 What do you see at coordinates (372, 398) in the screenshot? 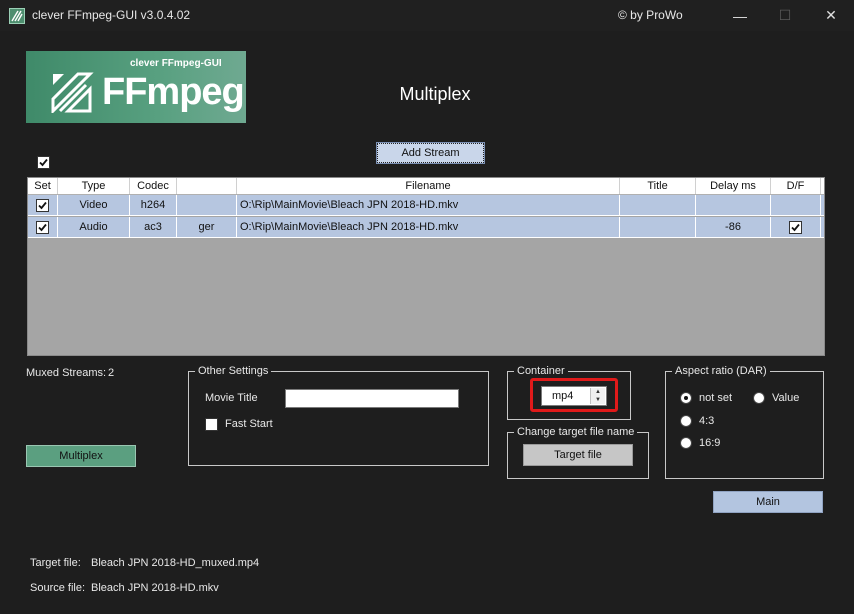
I see `movie-title-input` at bounding box center [372, 398].